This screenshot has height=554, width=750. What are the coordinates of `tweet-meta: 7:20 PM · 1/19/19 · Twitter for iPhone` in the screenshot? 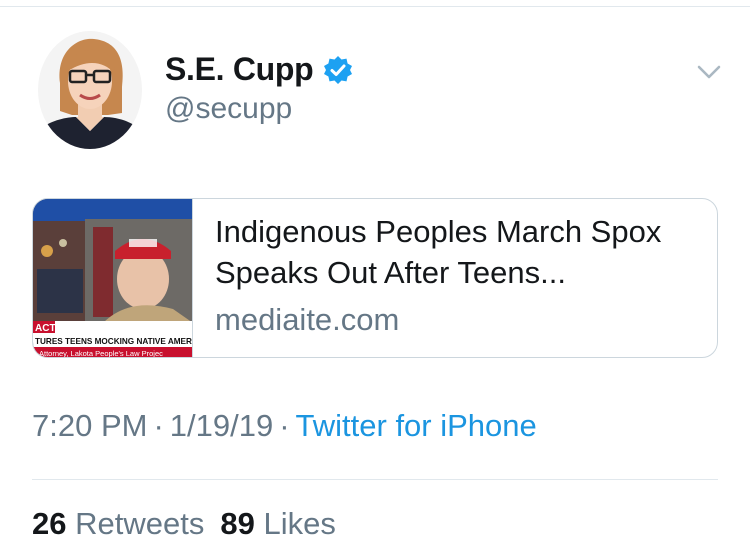 It's located at (284, 426).